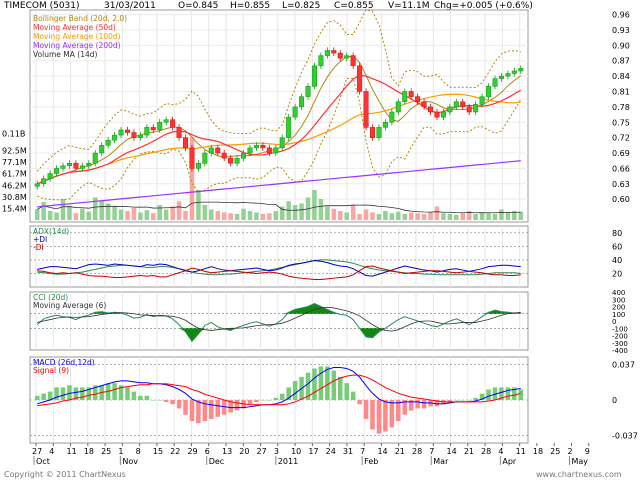 This screenshot has height=480, width=640. What do you see at coordinates (158, 451) in the screenshot?
I see `x-day-label: 15` at bounding box center [158, 451].